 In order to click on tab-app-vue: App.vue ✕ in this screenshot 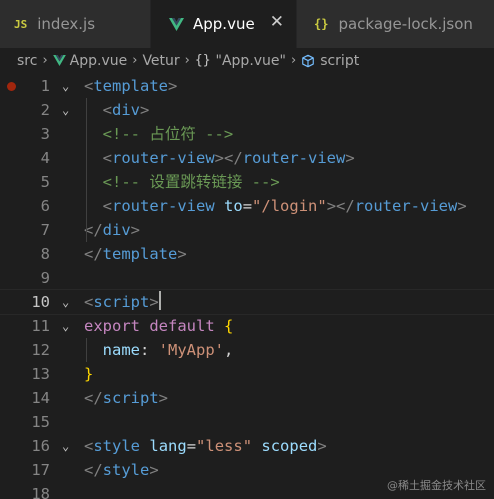, I will do `click(223, 24)`.